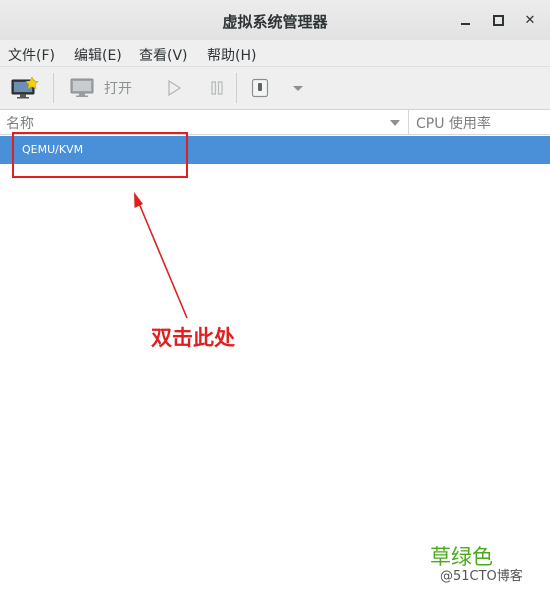  Describe the element at coordinates (193, 337) in the screenshot. I see `annotation-text: 双击此处` at that location.